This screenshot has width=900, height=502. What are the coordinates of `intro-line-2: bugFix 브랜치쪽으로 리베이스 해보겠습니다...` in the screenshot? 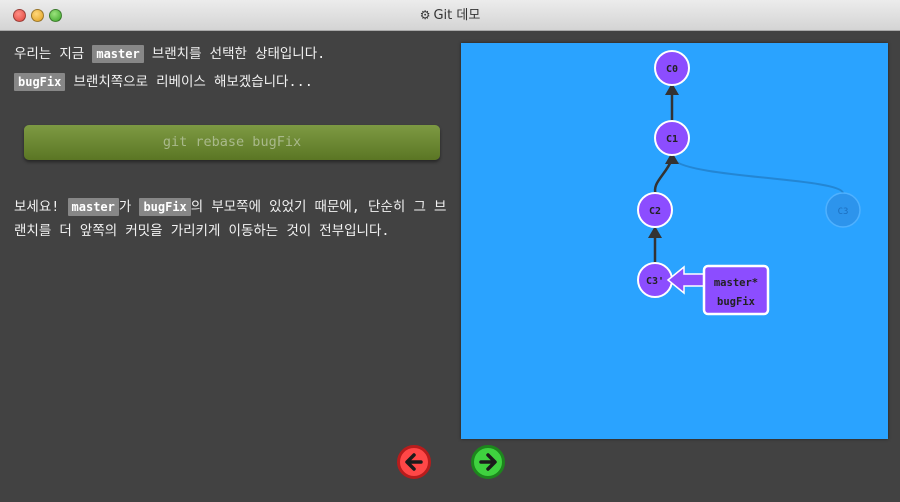 It's located at (232, 82).